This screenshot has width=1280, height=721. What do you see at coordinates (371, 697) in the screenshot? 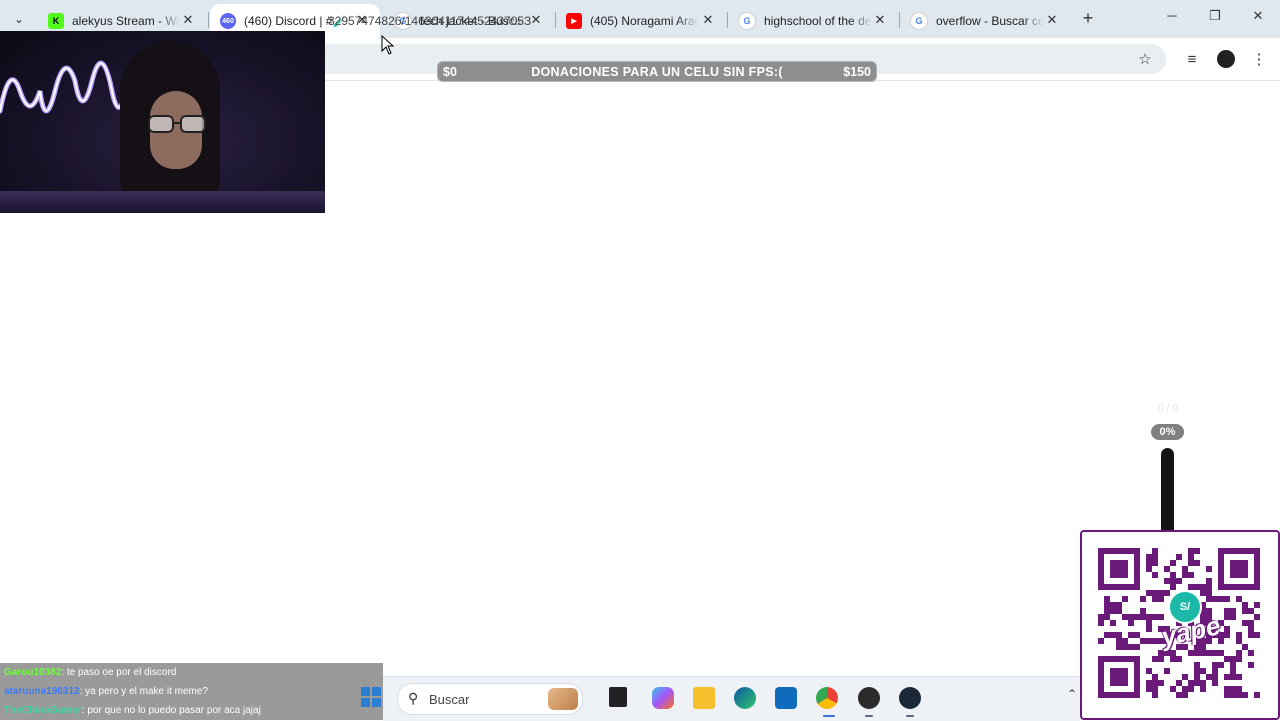
I see `windows-start-icon` at bounding box center [371, 697].